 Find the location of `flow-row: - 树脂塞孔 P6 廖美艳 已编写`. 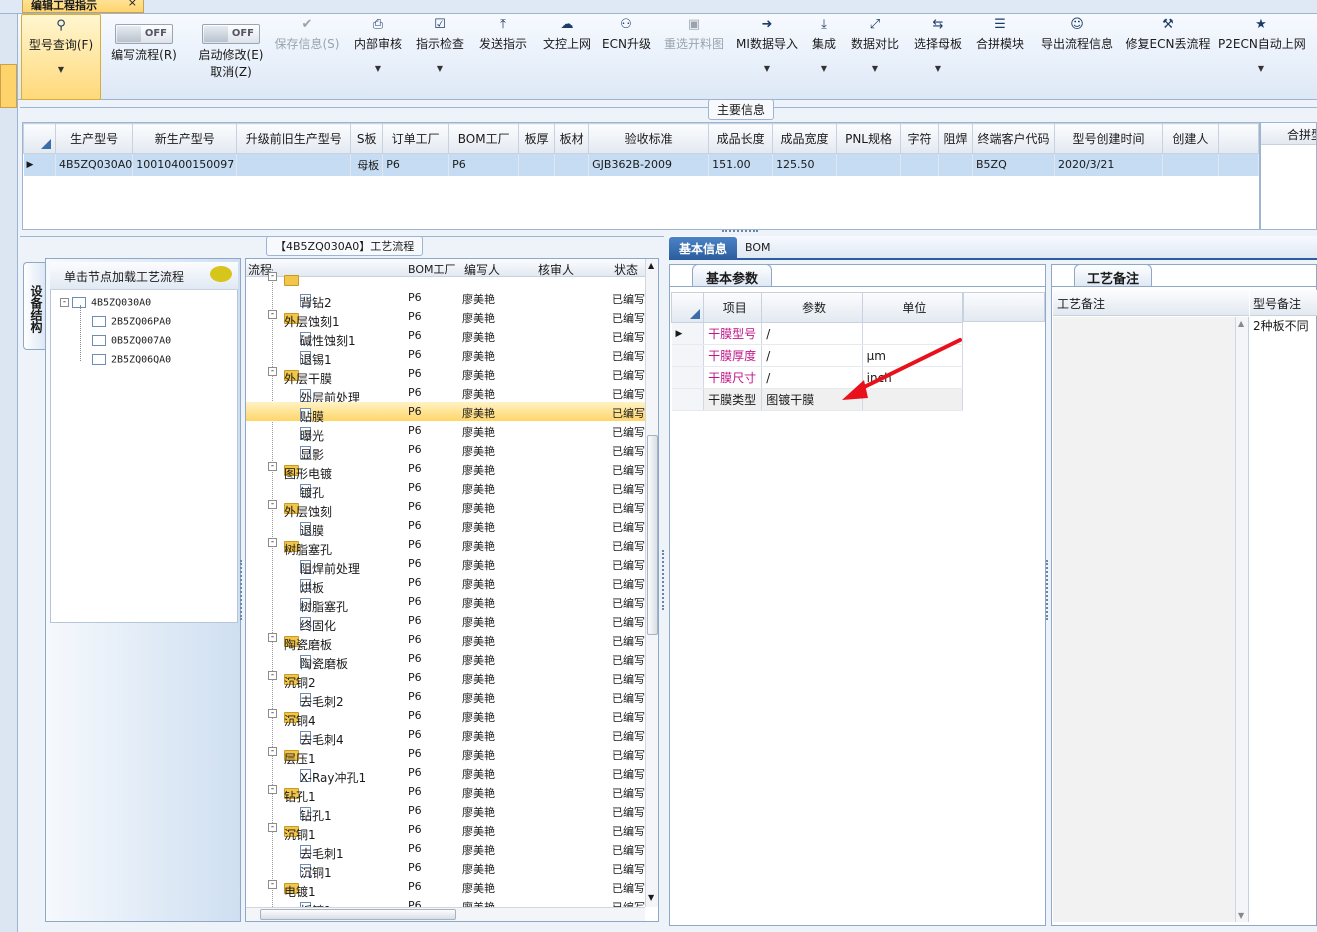

flow-row: - 树脂塞孔 P6 廖美艳 已编写 is located at coordinates (446, 546).